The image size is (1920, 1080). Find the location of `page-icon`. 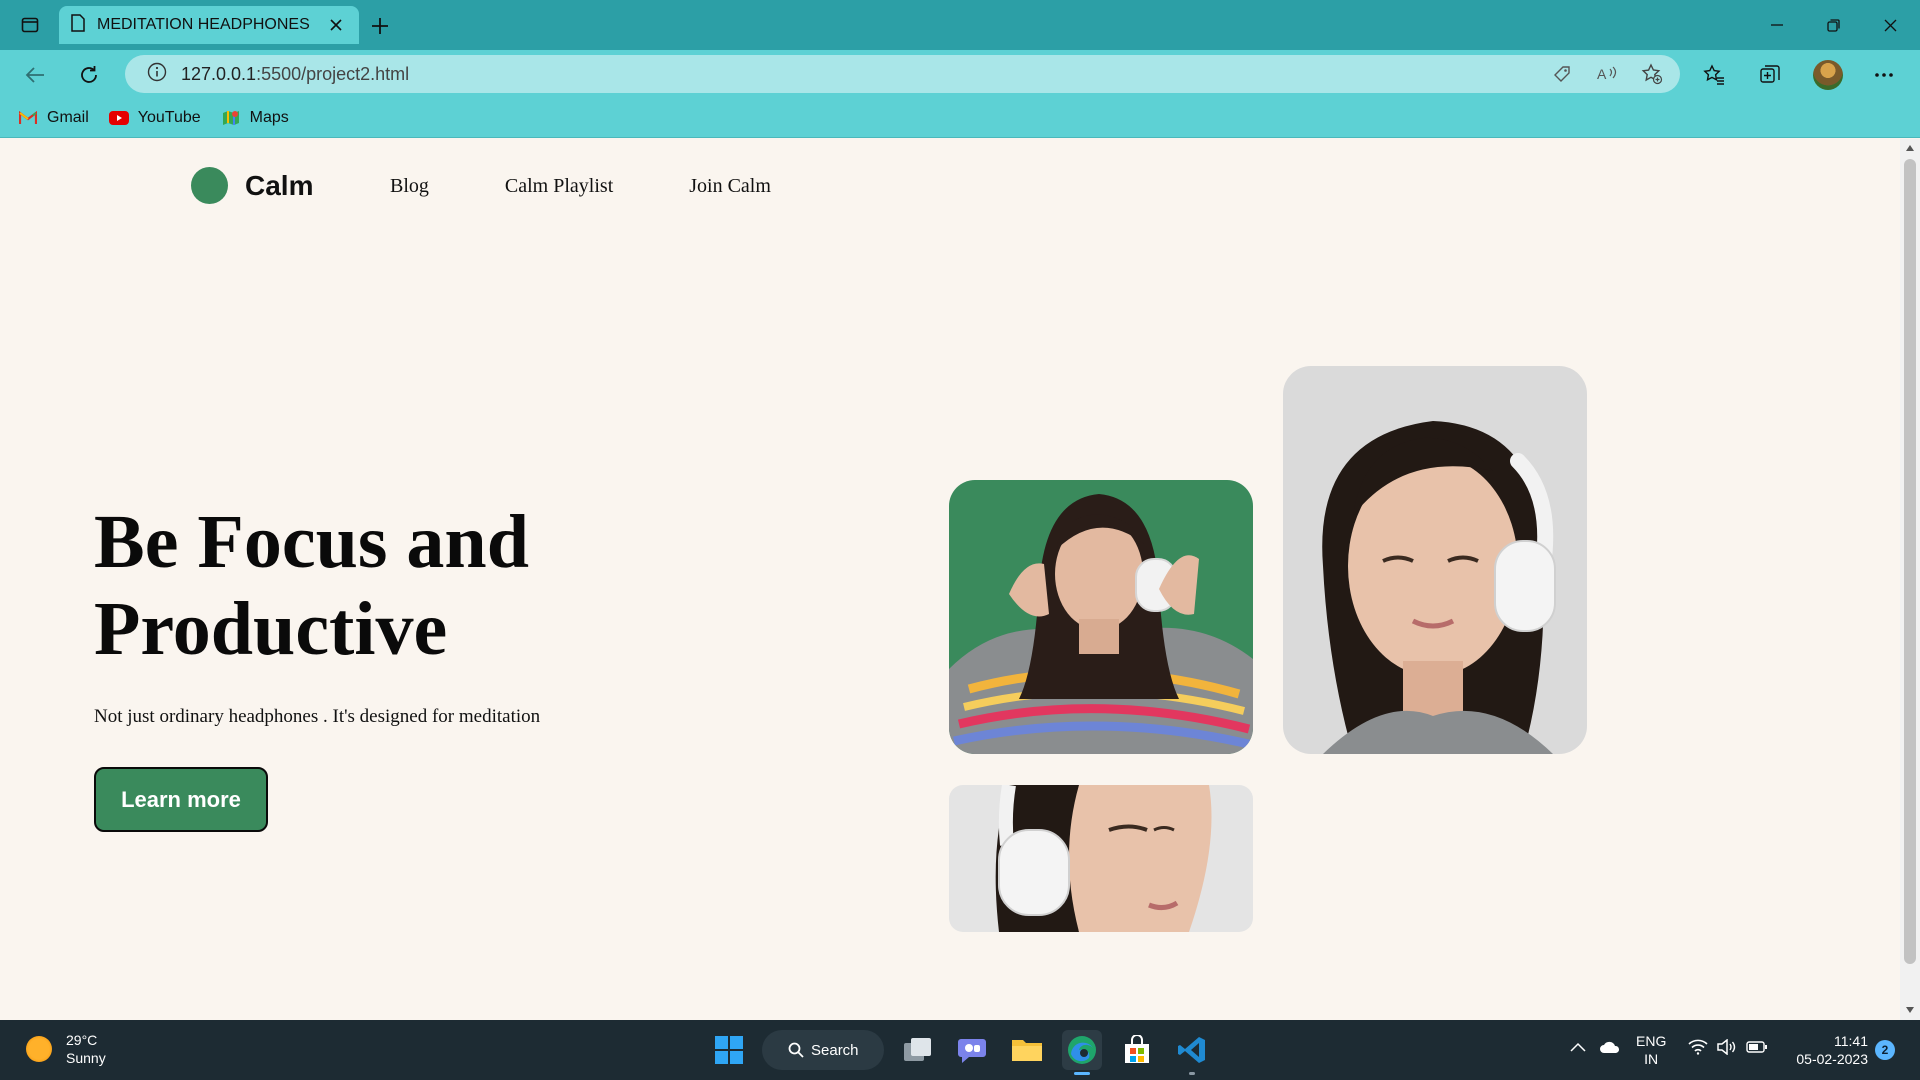

page-icon is located at coordinates (78, 25).